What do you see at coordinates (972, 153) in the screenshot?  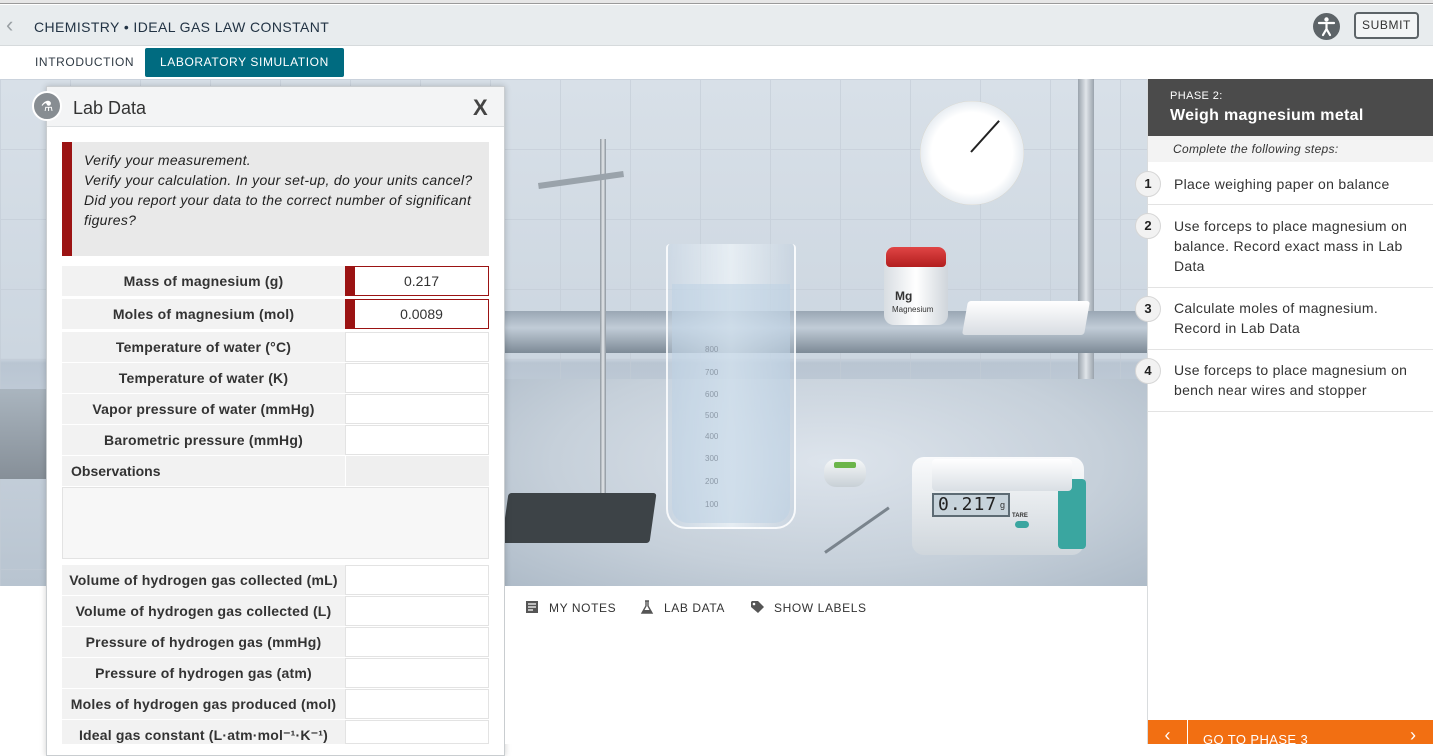 I see `barometer-gauge` at bounding box center [972, 153].